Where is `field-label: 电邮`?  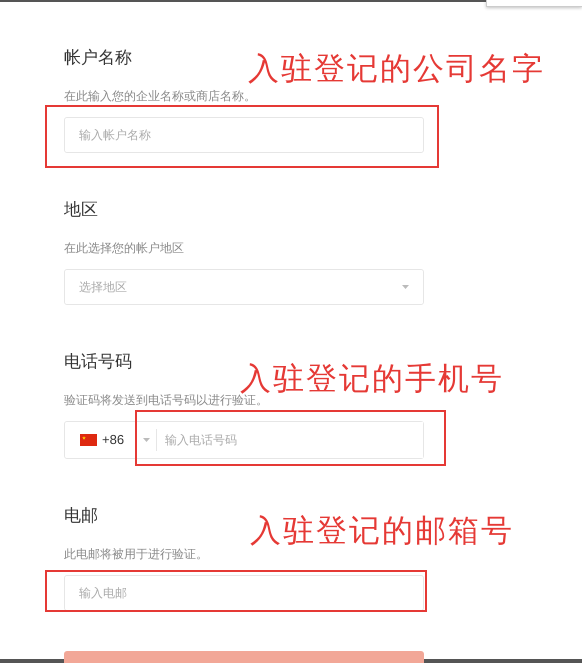 field-label: 电邮 is located at coordinates (81, 516).